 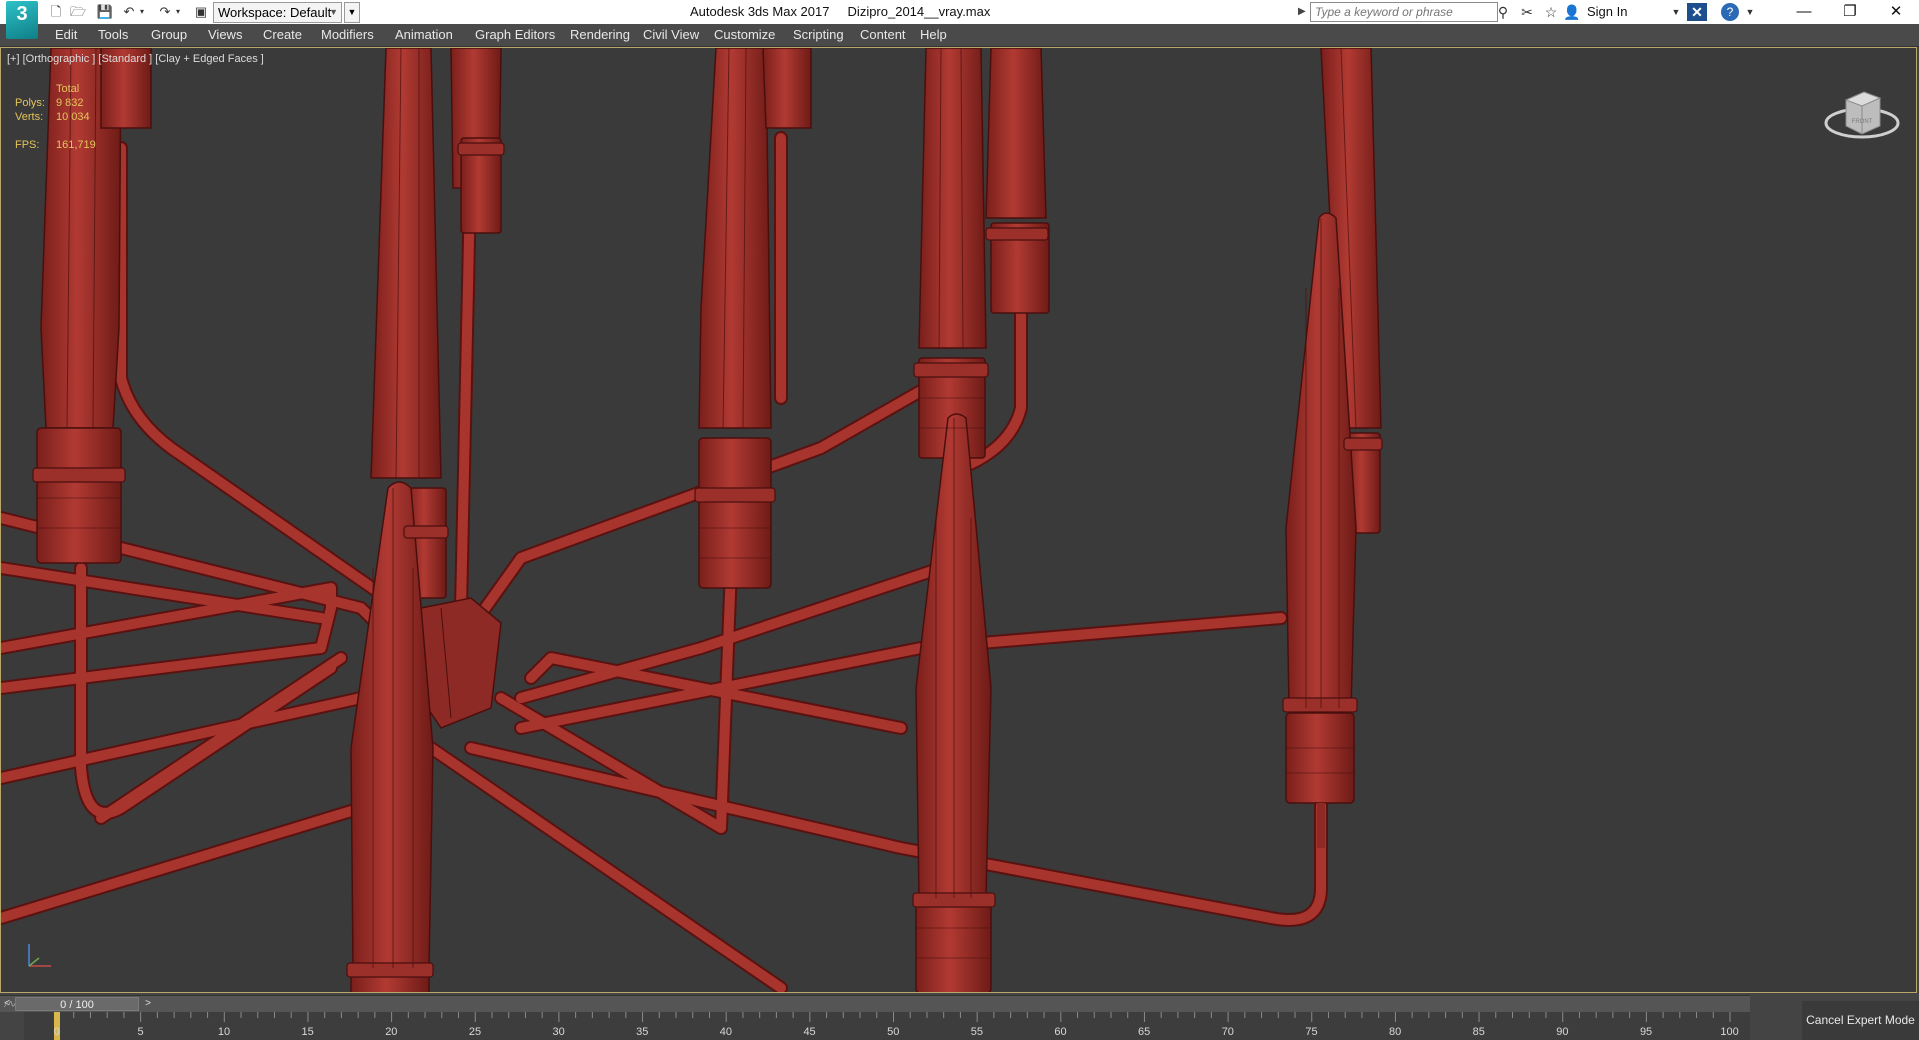 What do you see at coordinates (1227, 1032) in the screenshot?
I see `tick-label: 70` at bounding box center [1227, 1032].